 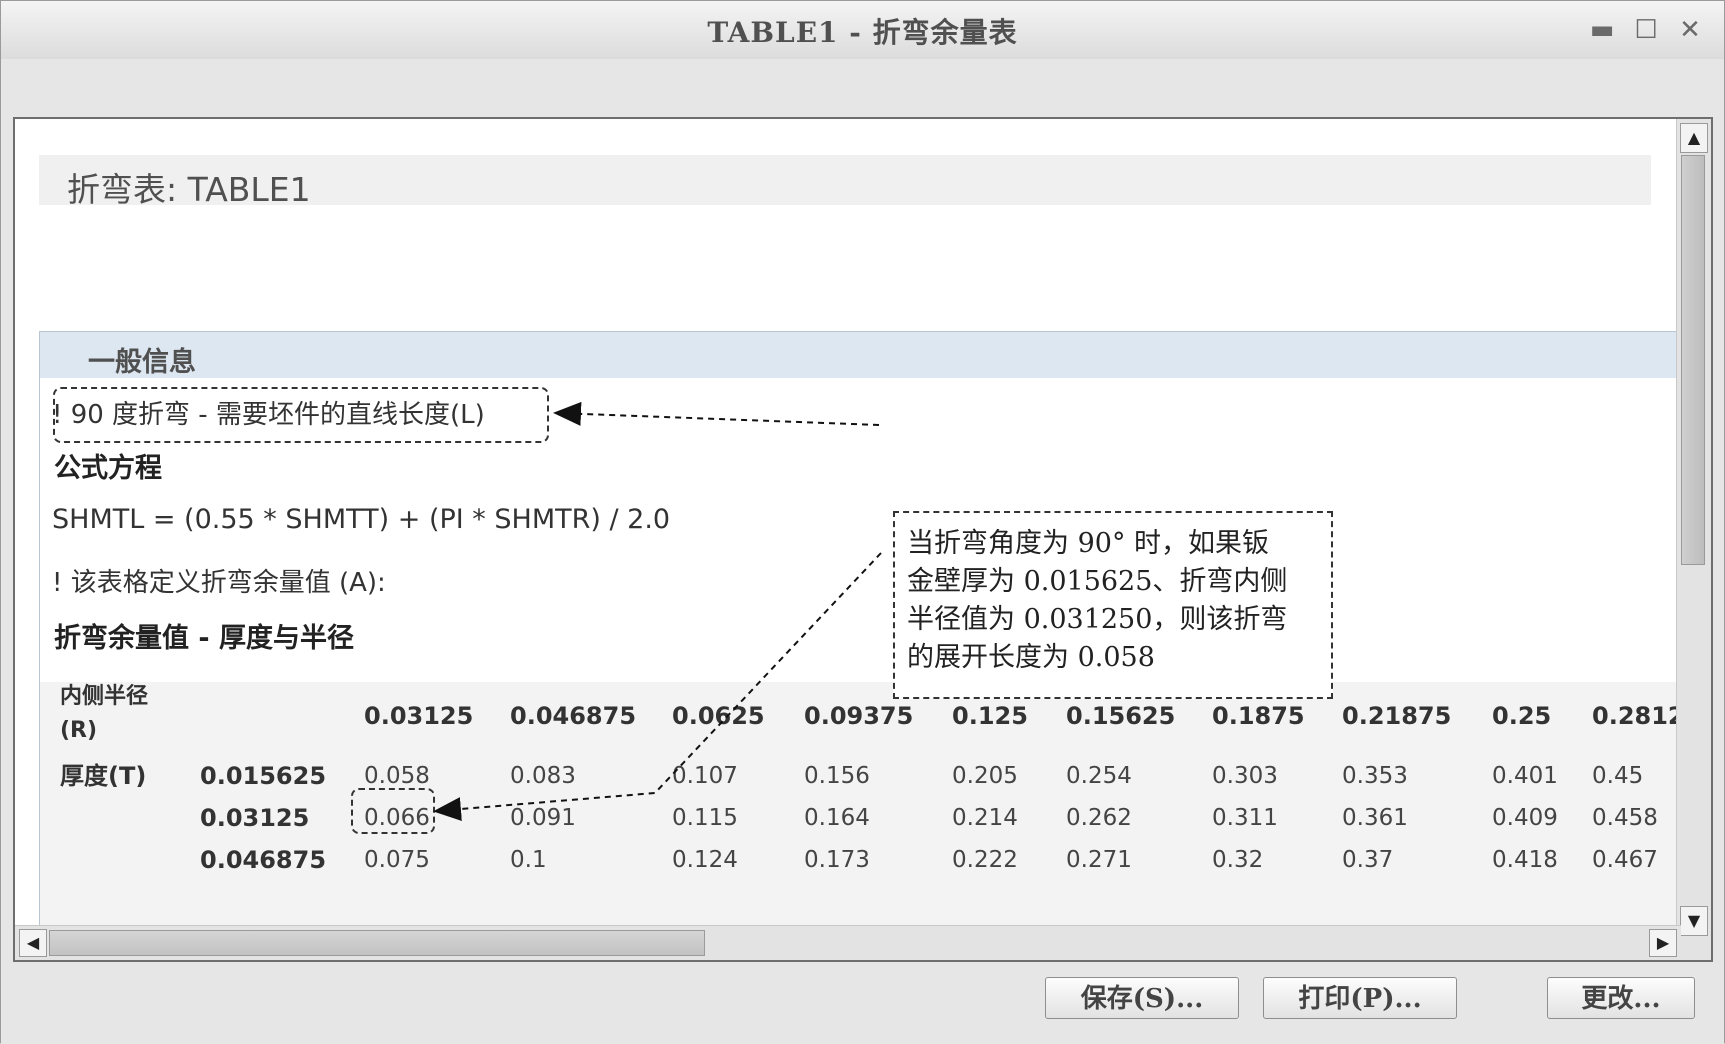 What do you see at coordinates (705, 860) in the screenshot?
I see `table-cell: 0.124` at bounding box center [705, 860].